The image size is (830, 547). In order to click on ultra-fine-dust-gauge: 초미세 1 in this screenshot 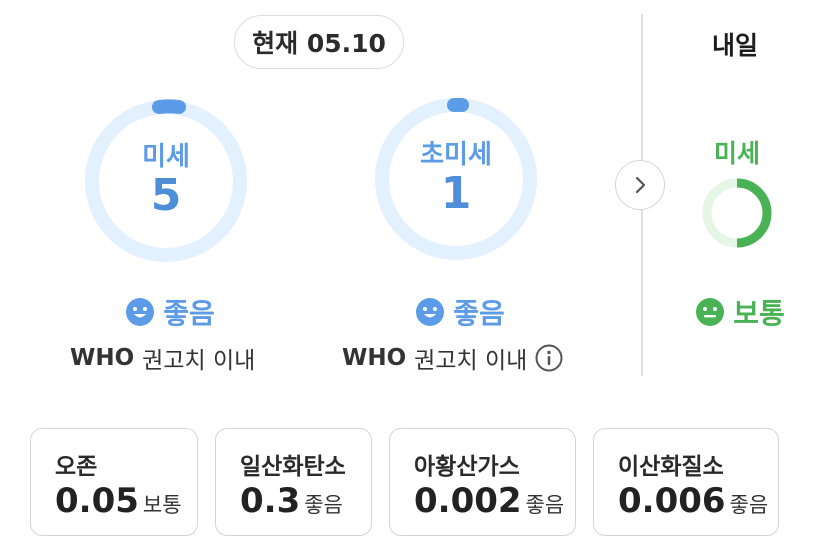, I will do `click(456, 179)`.